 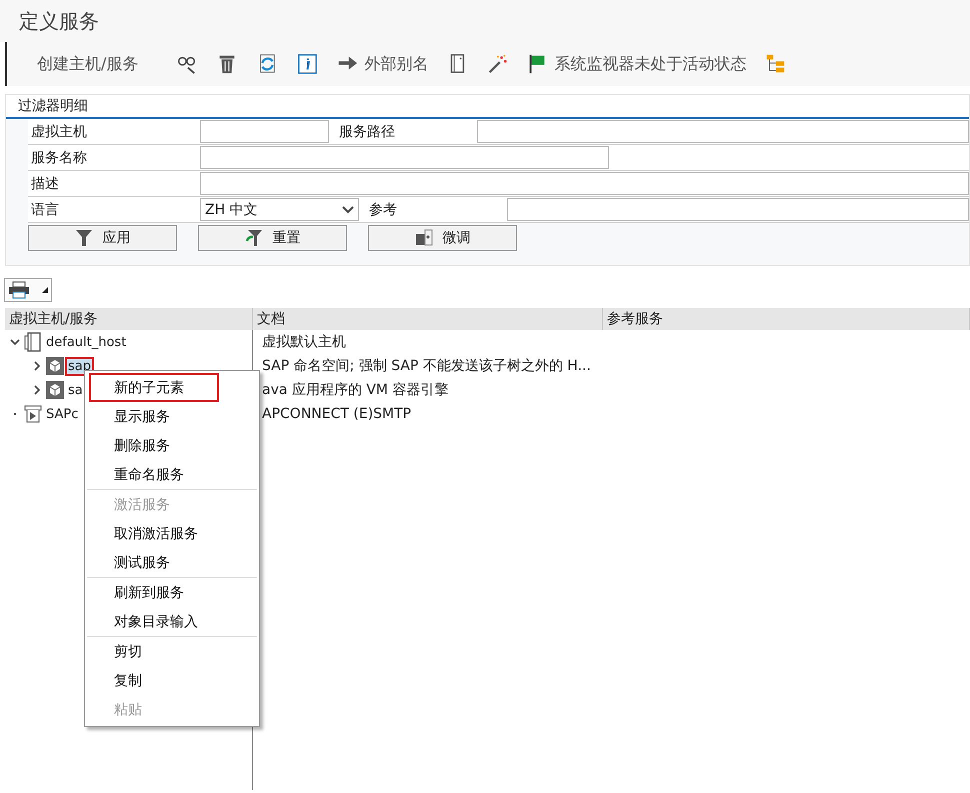 What do you see at coordinates (86, 342) in the screenshot?
I see `tree-item: default_host` at bounding box center [86, 342].